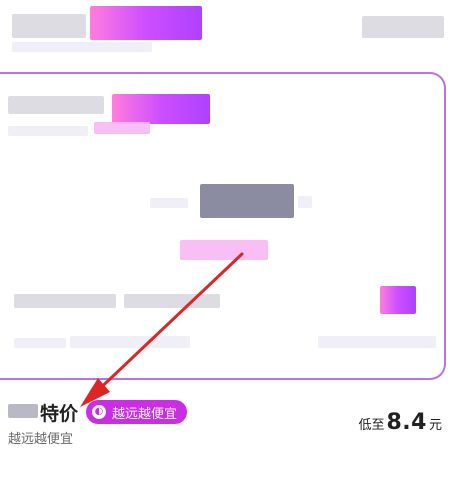 This screenshot has width=456, height=500. What do you see at coordinates (82, 47) in the screenshot?
I see `blurred-header-subline` at bounding box center [82, 47].